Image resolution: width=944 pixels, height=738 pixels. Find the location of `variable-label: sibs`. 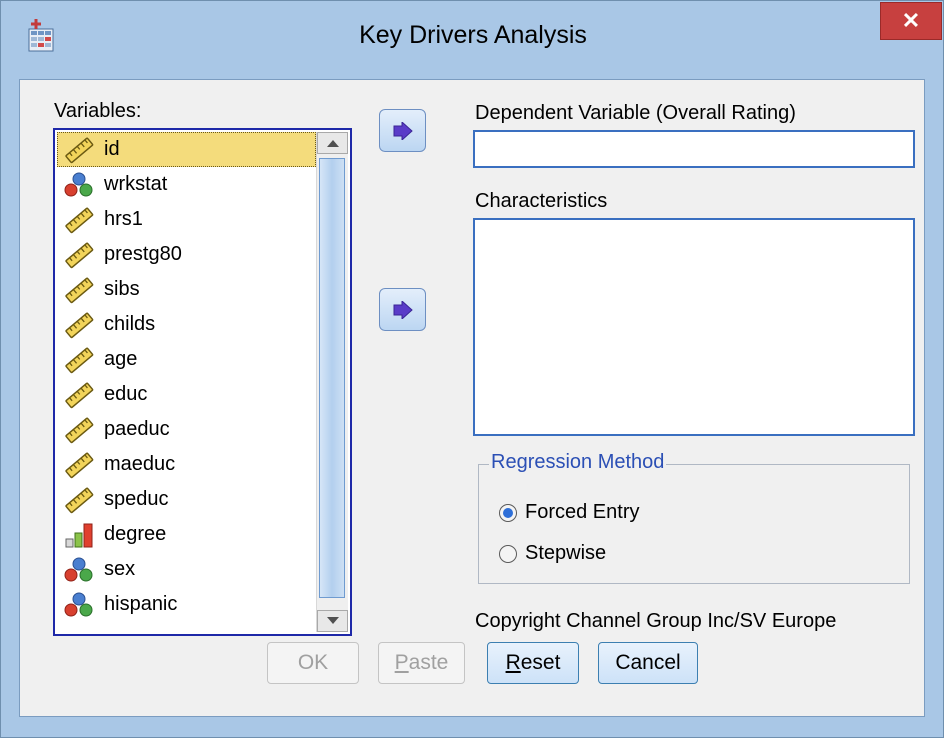

variable-label: sibs is located at coordinates (122, 289).